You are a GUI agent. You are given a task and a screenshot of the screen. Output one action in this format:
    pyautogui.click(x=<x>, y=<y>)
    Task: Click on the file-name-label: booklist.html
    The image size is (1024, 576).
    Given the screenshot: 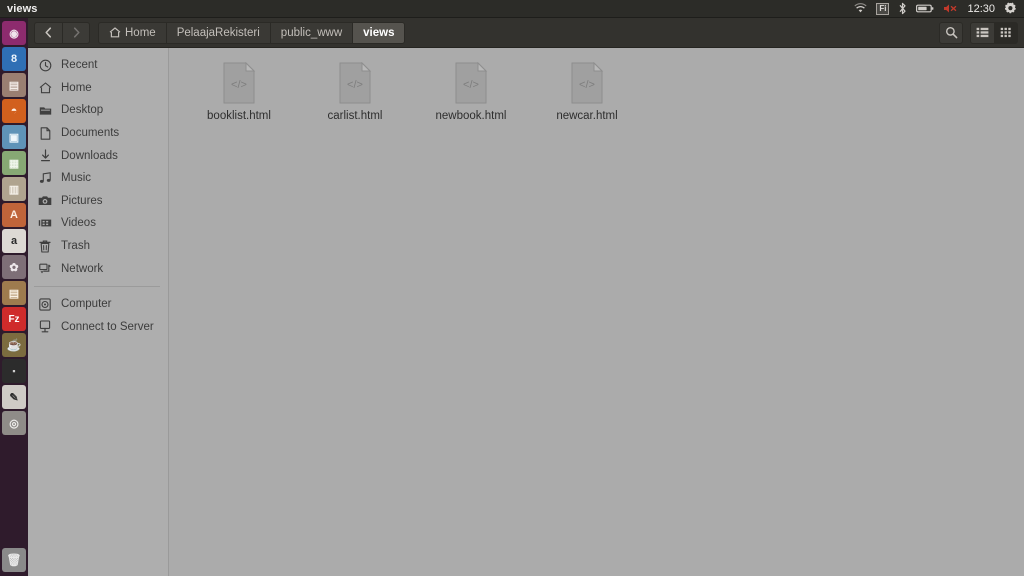 What is the action you would take?
    pyautogui.click(x=239, y=116)
    